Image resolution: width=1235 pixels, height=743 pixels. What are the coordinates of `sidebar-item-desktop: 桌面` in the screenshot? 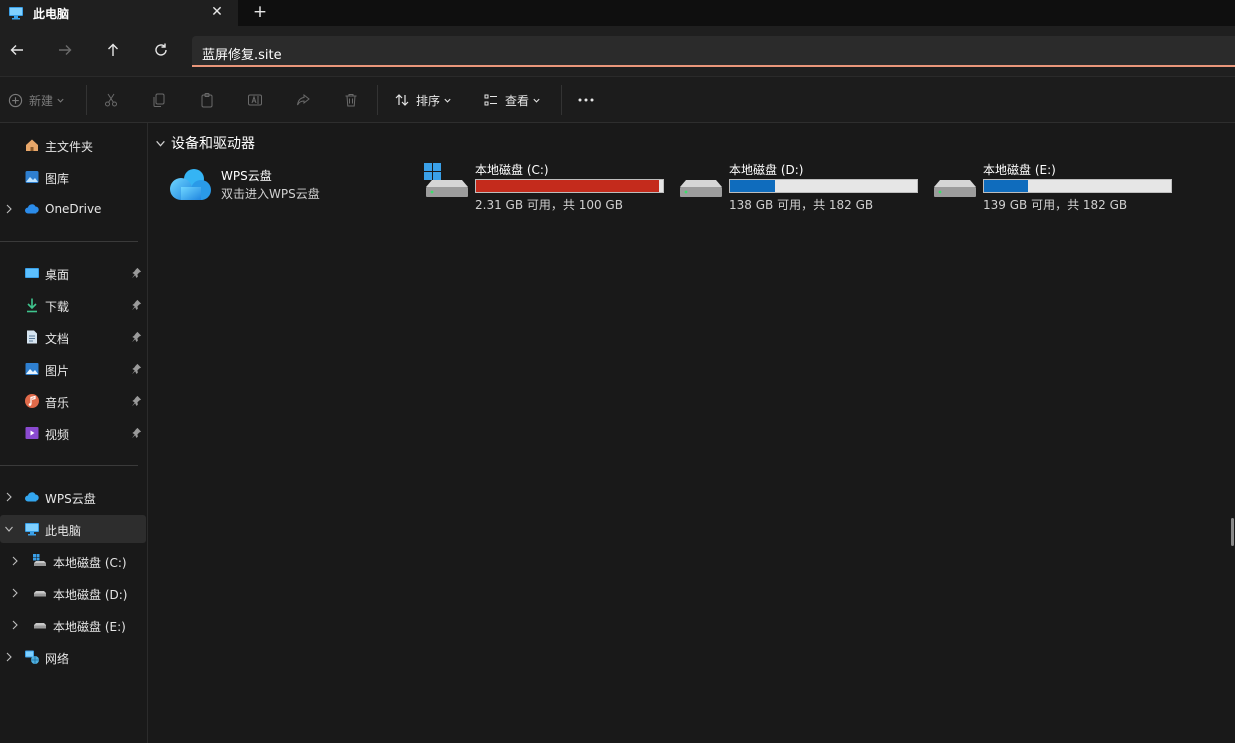 It's located at (73, 273).